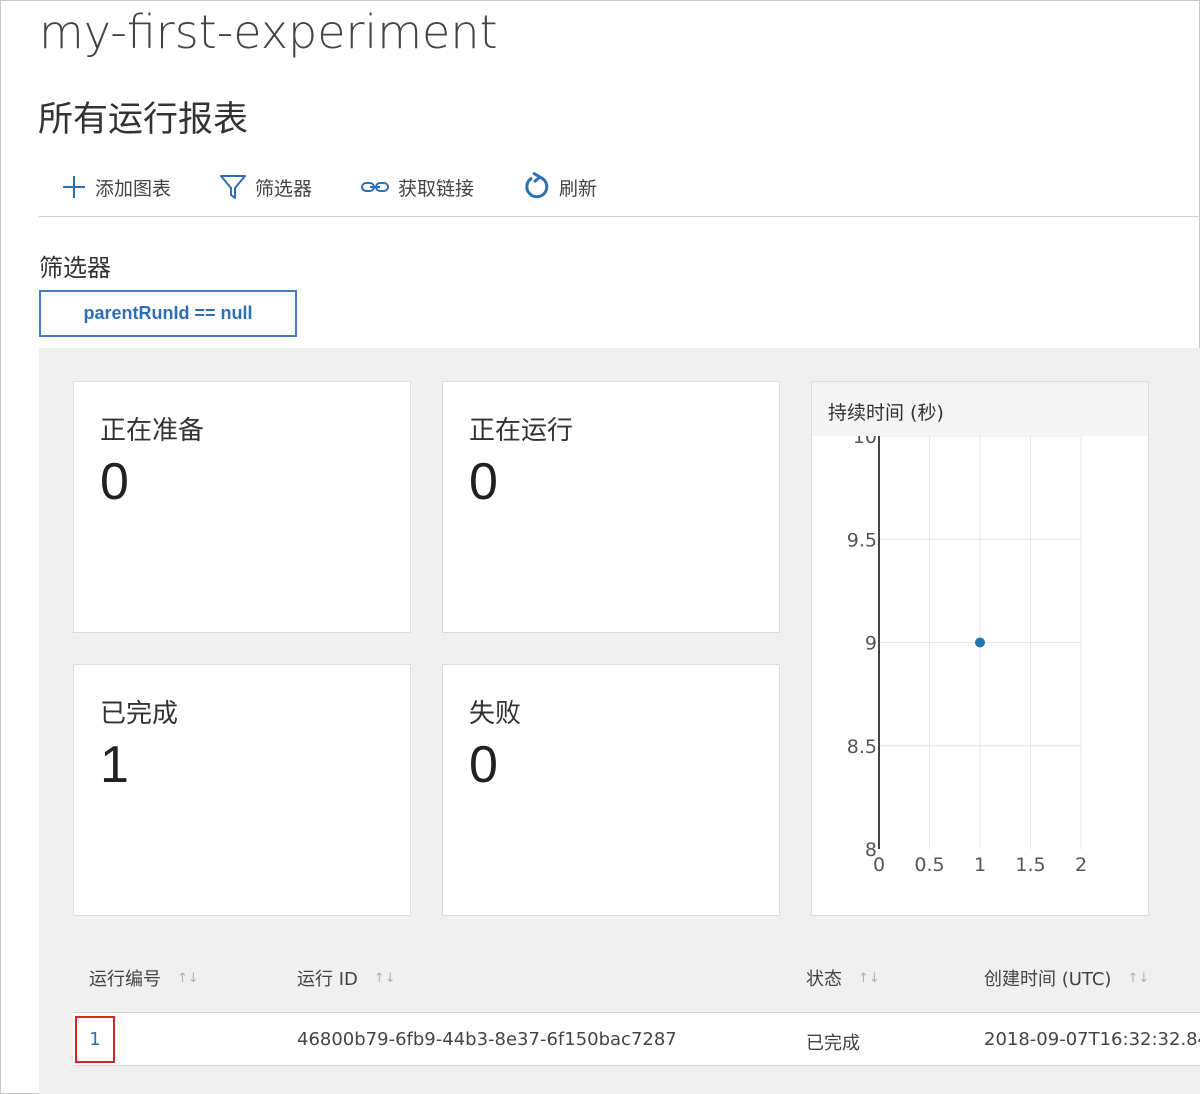  What do you see at coordinates (75, 268) in the screenshot?
I see `filters-heading: 筛选器` at bounding box center [75, 268].